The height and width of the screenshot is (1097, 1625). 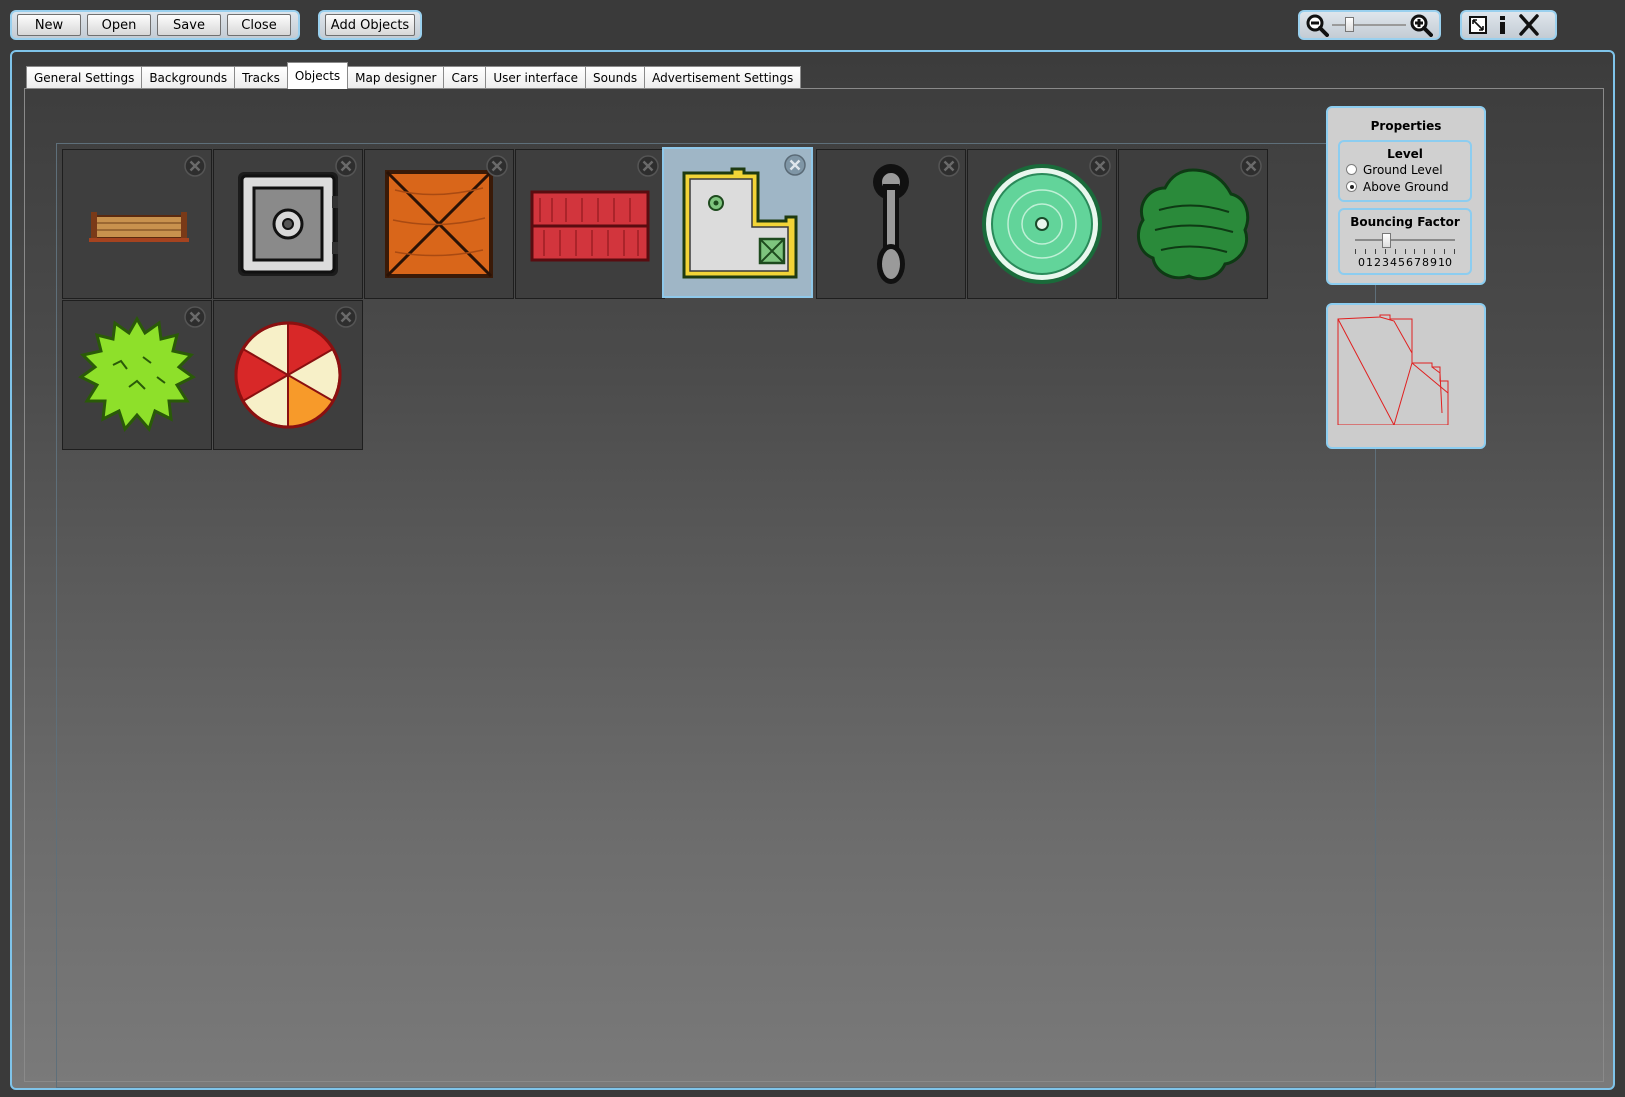 I want to click on object-tile-orange-crate, so click(x=439, y=224).